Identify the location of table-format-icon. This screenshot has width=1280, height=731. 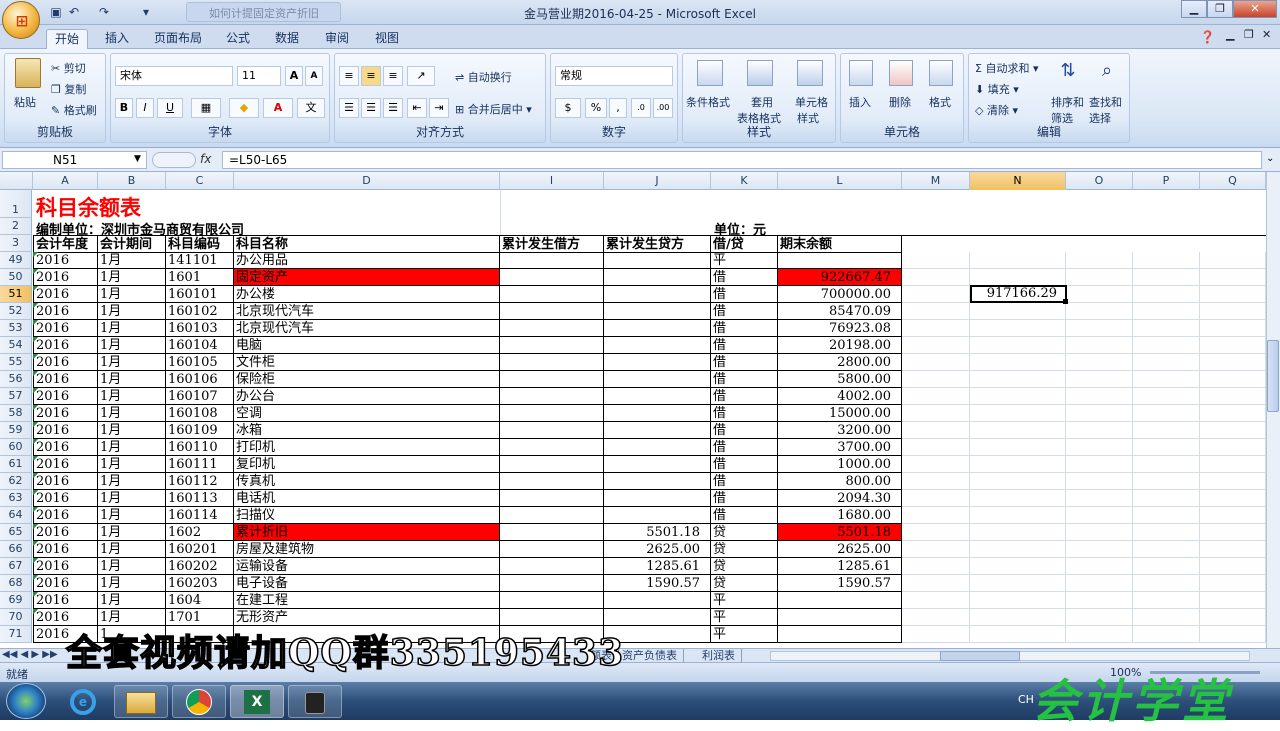
(760, 73).